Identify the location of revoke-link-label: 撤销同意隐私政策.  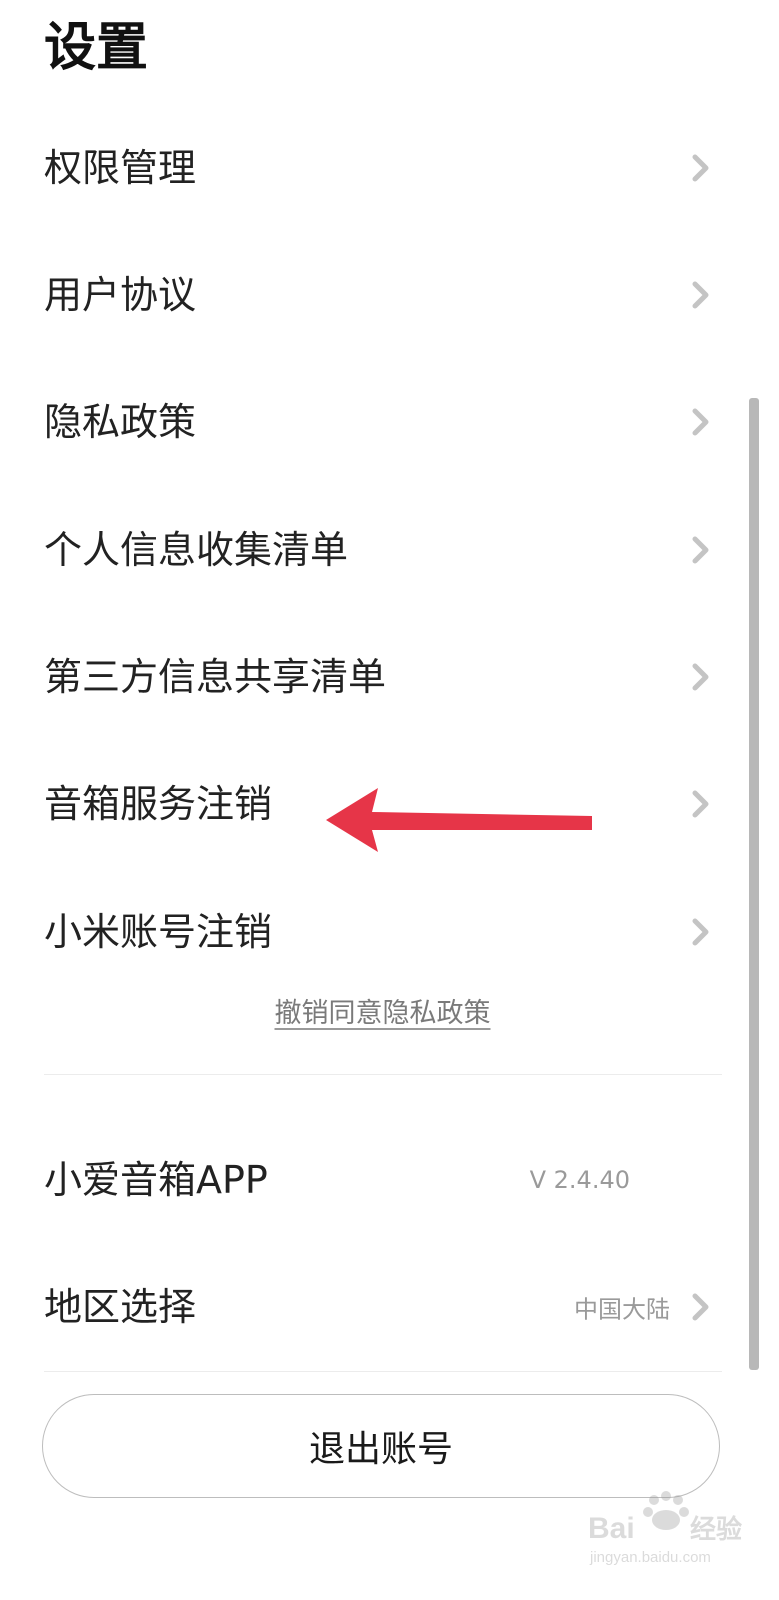
(382, 1013).